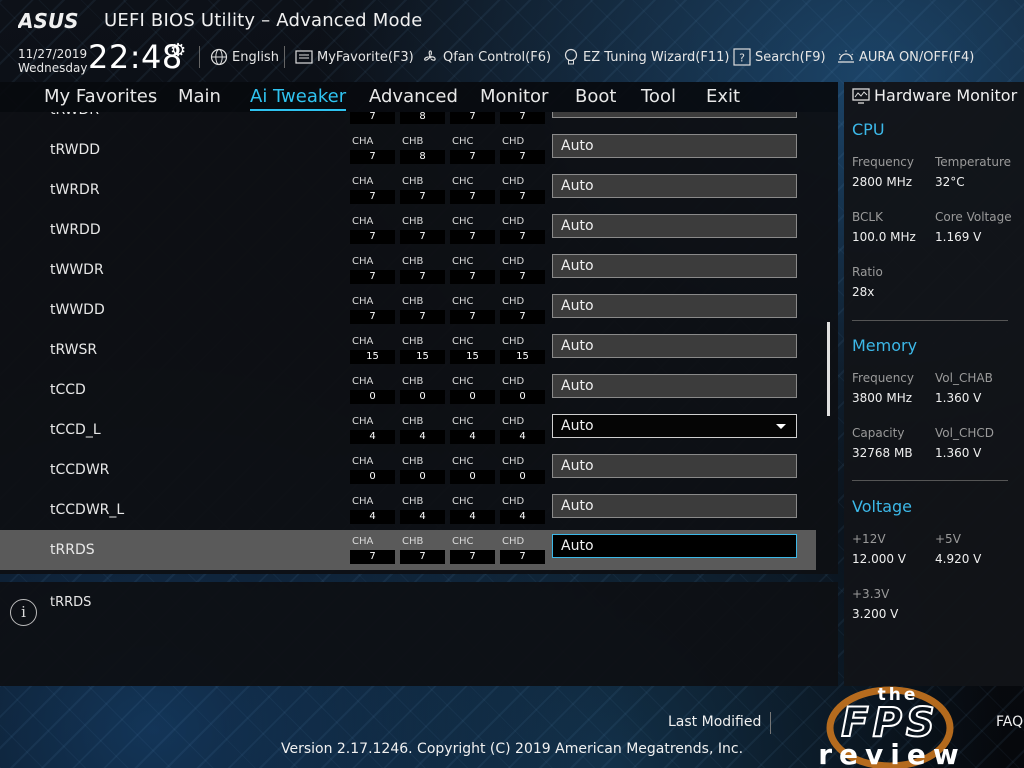 The image size is (1024, 768). Describe the element at coordinates (422, 350) in the screenshot. I see `channel-chb-readout: CHB 15` at that location.